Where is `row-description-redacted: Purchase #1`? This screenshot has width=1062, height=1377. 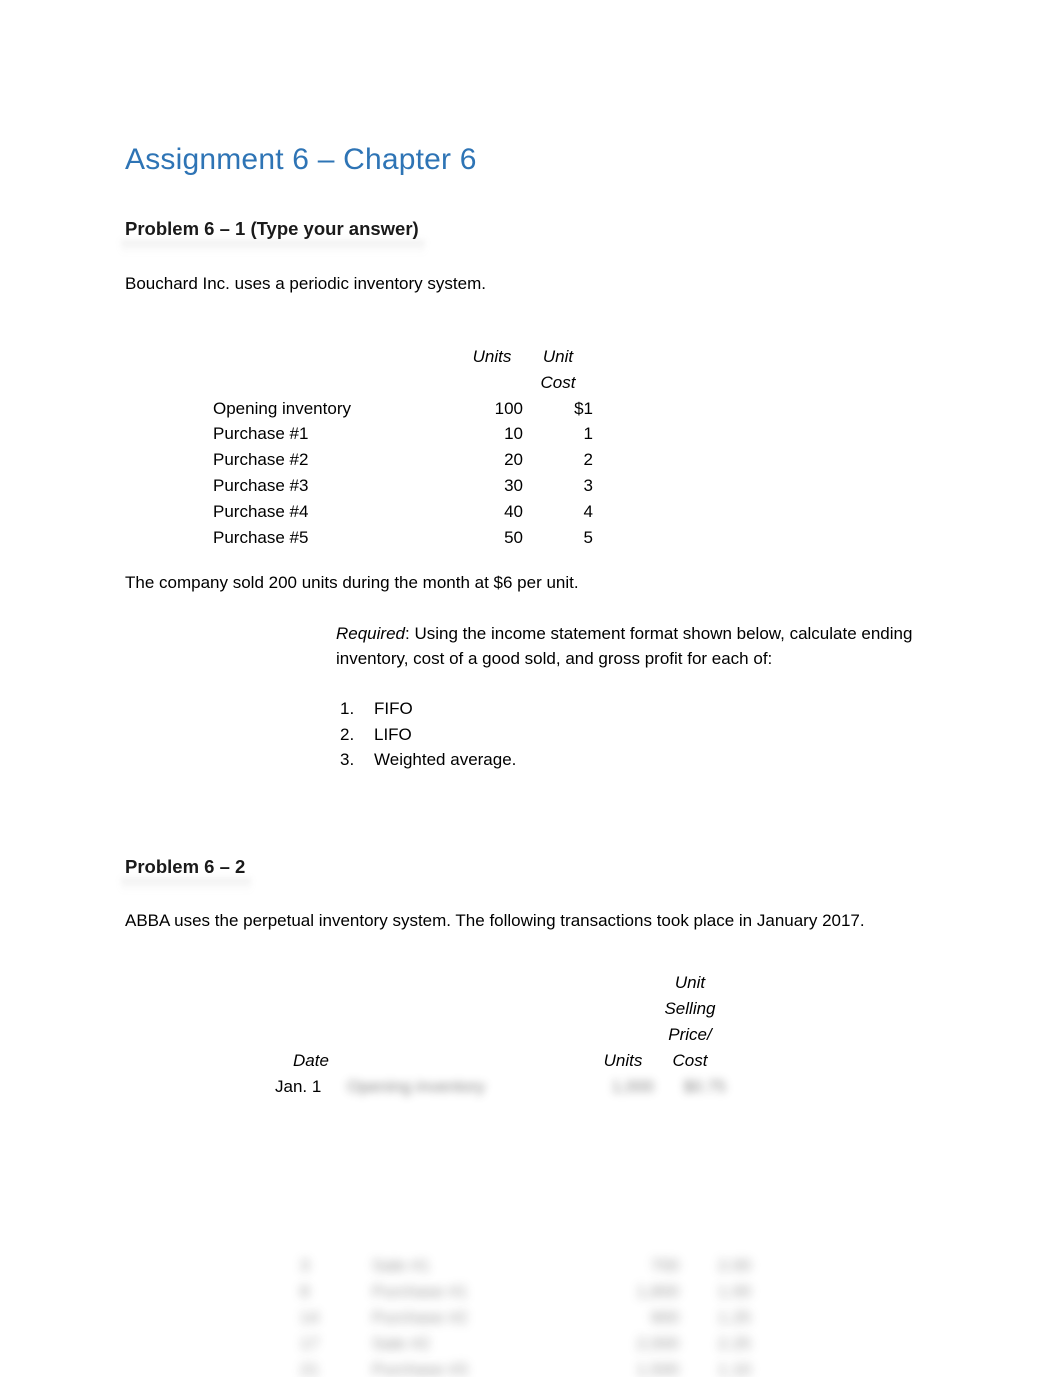 row-description-redacted: Purchase #1 is located at coordinates (420, 1291).